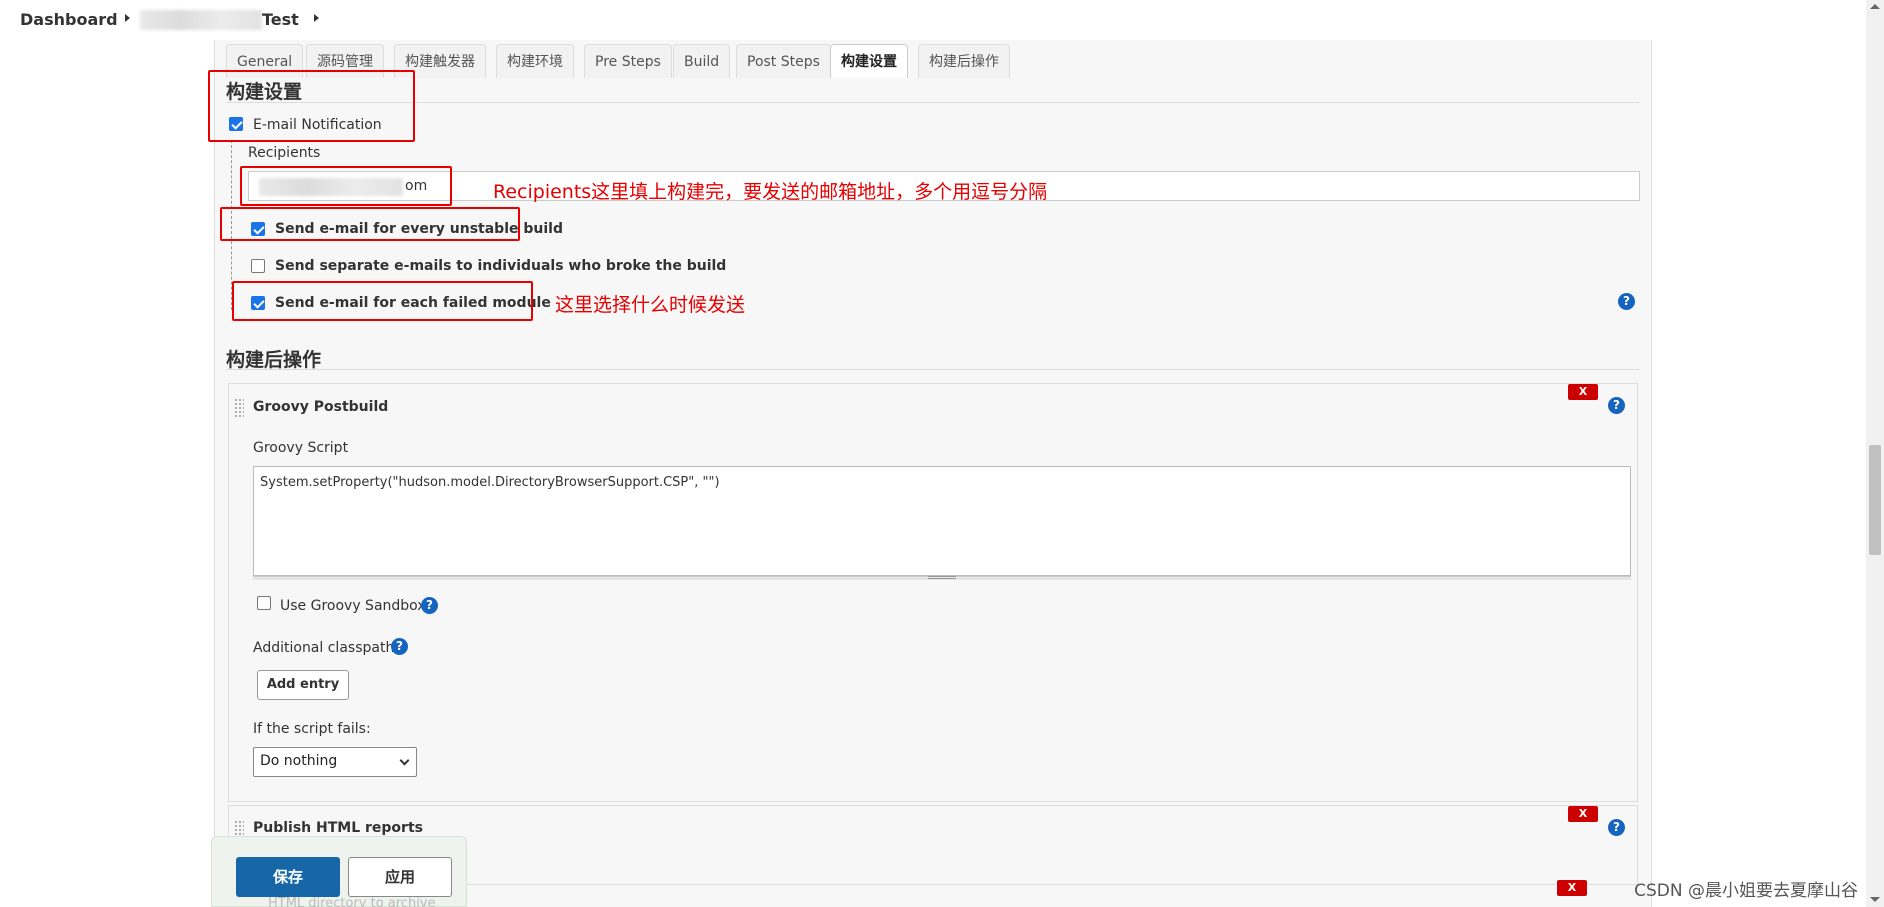  Describe the element at coordinates (284, 153) in the screenshot. I see `recipients-label: Recipients` at that location.